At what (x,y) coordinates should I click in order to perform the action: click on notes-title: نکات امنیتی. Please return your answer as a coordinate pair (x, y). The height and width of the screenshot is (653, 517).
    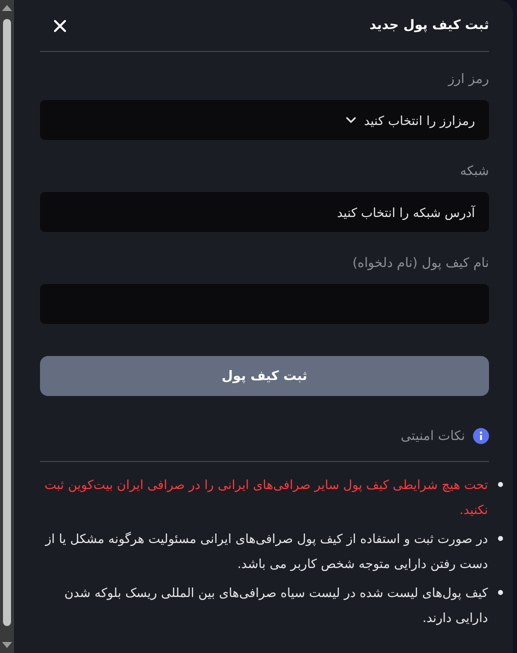
    Looking at the image, I should click on (432, 436).